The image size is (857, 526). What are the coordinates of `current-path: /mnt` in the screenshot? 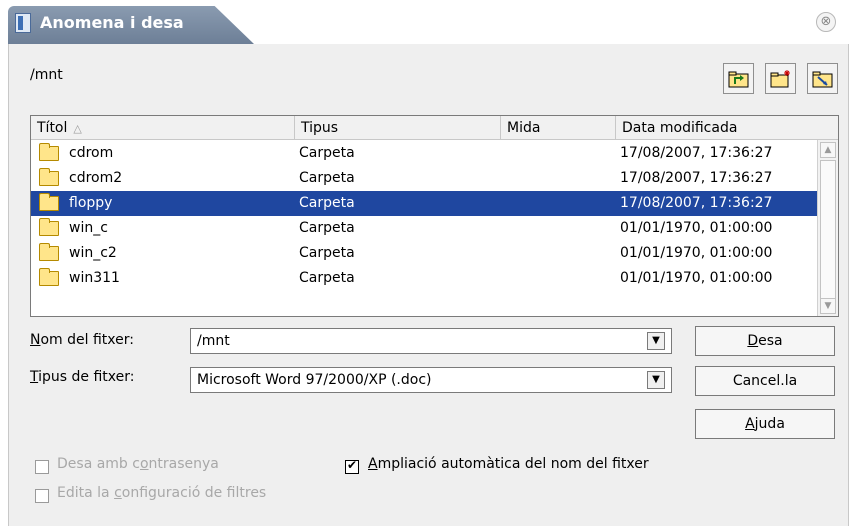 It's located at (46, 75).